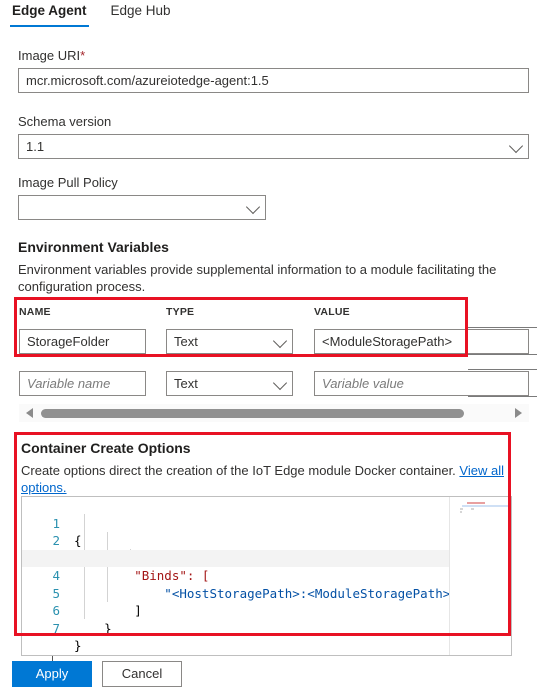  Describe the element at coordinates (480, 576) in the screenshot. I see `editor-minimap` at that location.